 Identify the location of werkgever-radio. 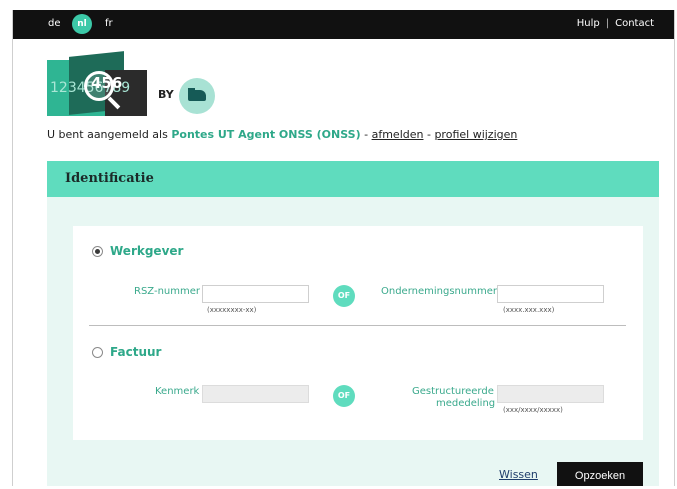
(97, 251).